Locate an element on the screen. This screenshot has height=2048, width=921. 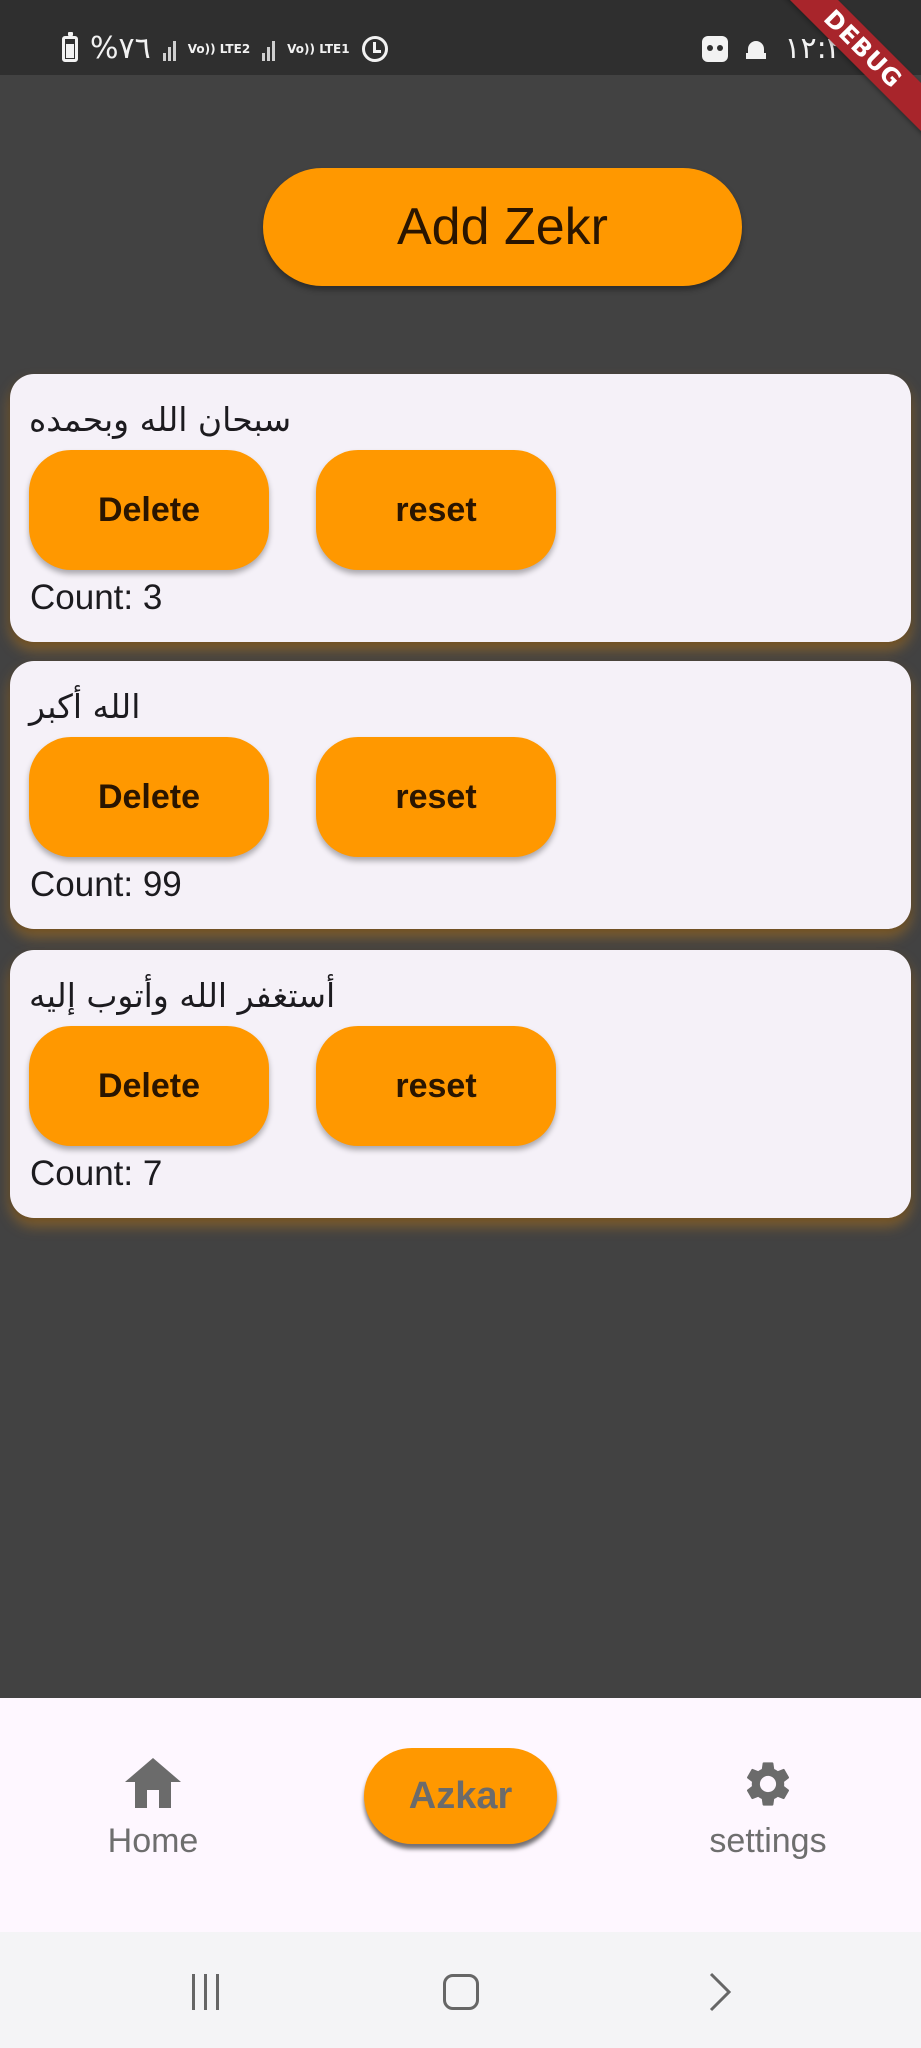
gear-icon is located at coordinates (768, 1784).